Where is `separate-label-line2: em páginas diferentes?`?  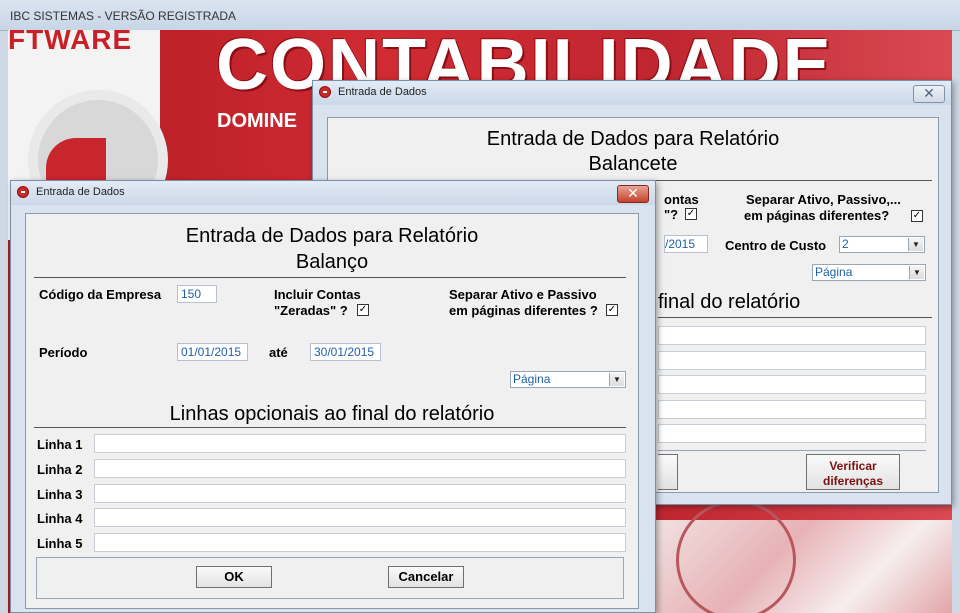 separate-label-line2: em páginas diferentes? is located at coordinates (817, 215).